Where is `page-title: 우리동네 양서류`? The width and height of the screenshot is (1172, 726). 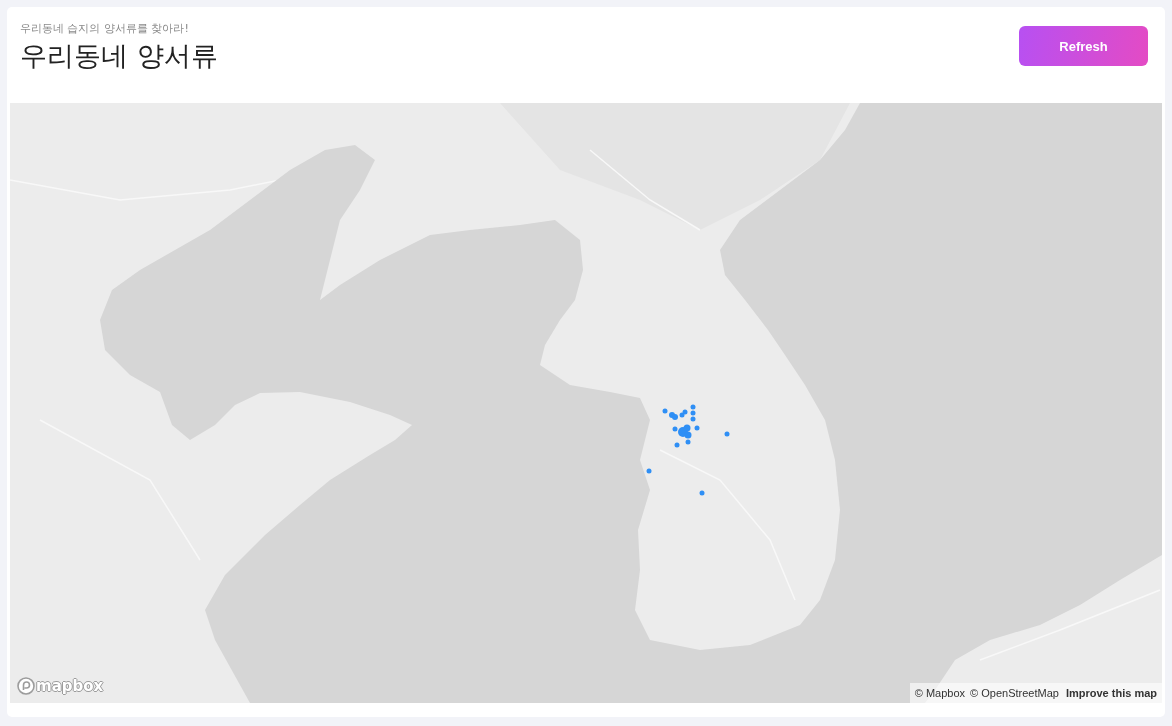
page-title: 우리동네 양서류 is located at coordinates (119, 56).